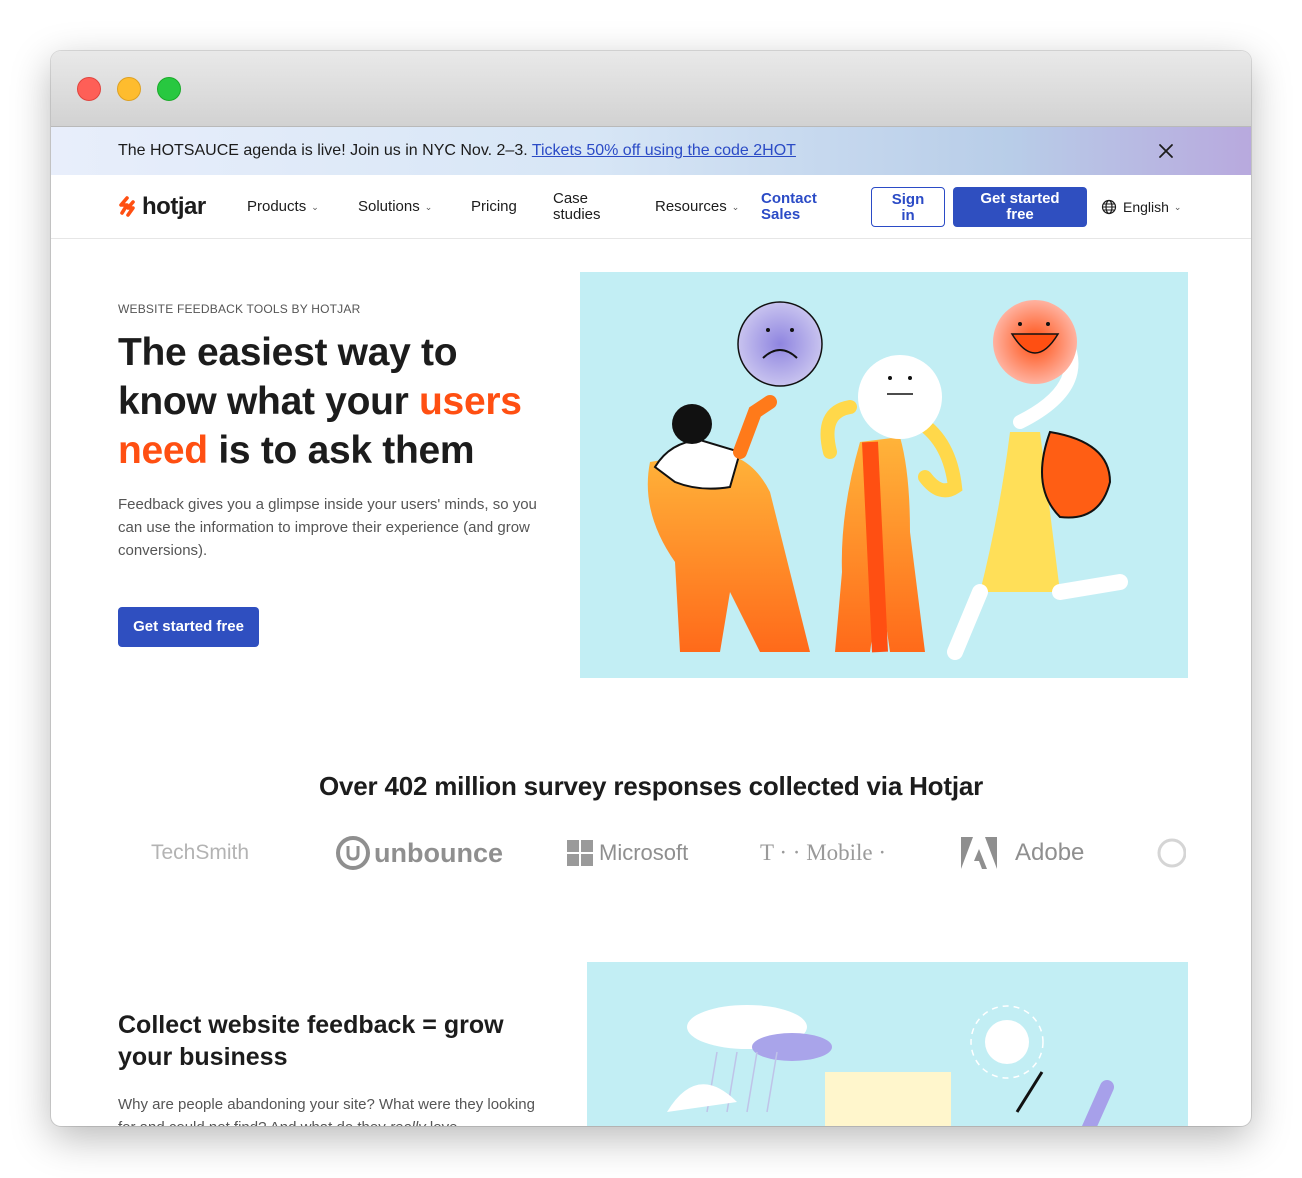  I want to click on nav-contact-line1: Contact, so click(789, 198).